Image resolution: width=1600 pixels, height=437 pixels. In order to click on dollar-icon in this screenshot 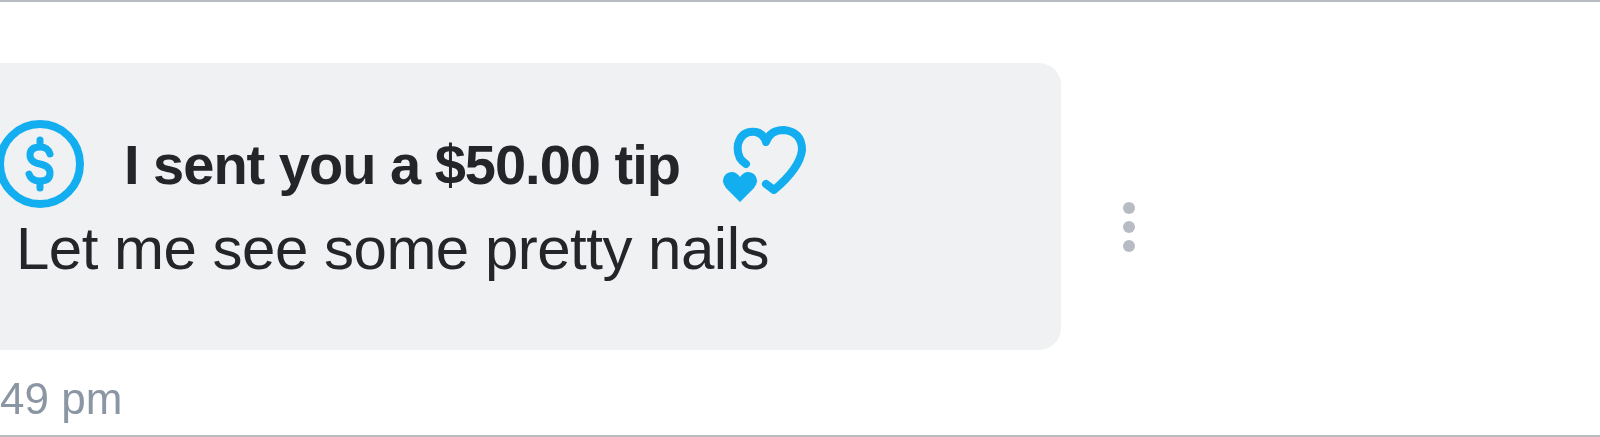, I will do `click(43, 164)`.